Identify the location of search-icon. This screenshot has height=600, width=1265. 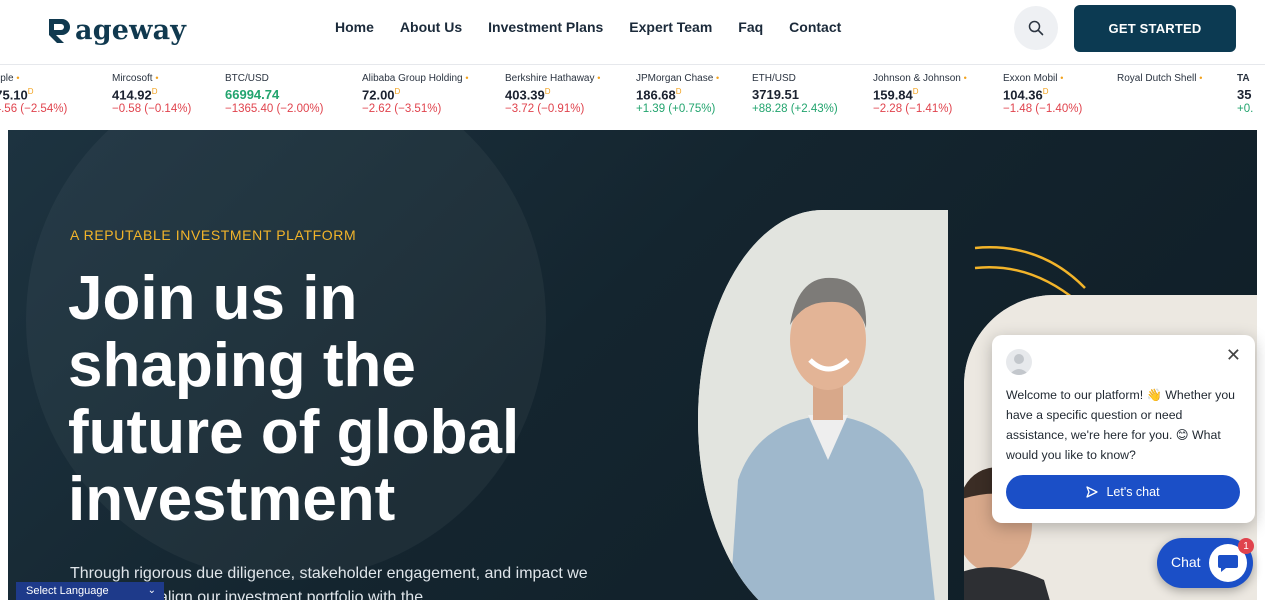
(1036, 28).